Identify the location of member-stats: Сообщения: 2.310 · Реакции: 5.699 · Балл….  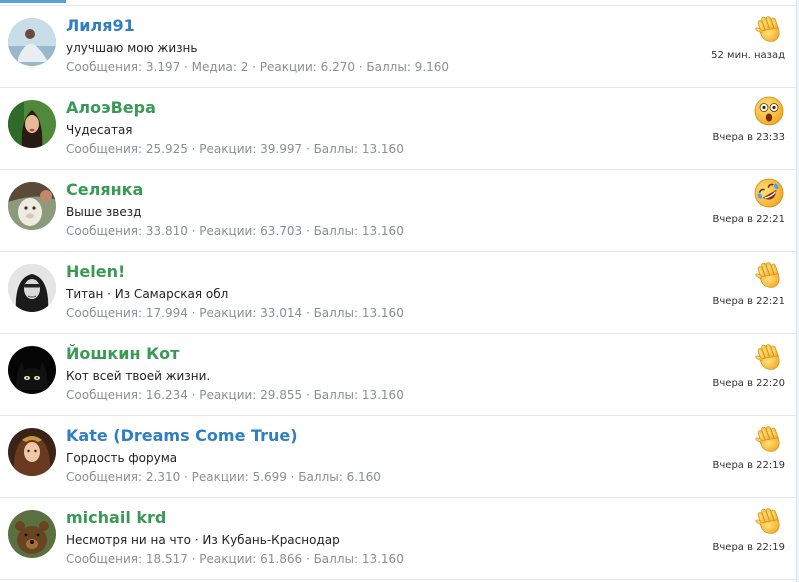
(223, 477).